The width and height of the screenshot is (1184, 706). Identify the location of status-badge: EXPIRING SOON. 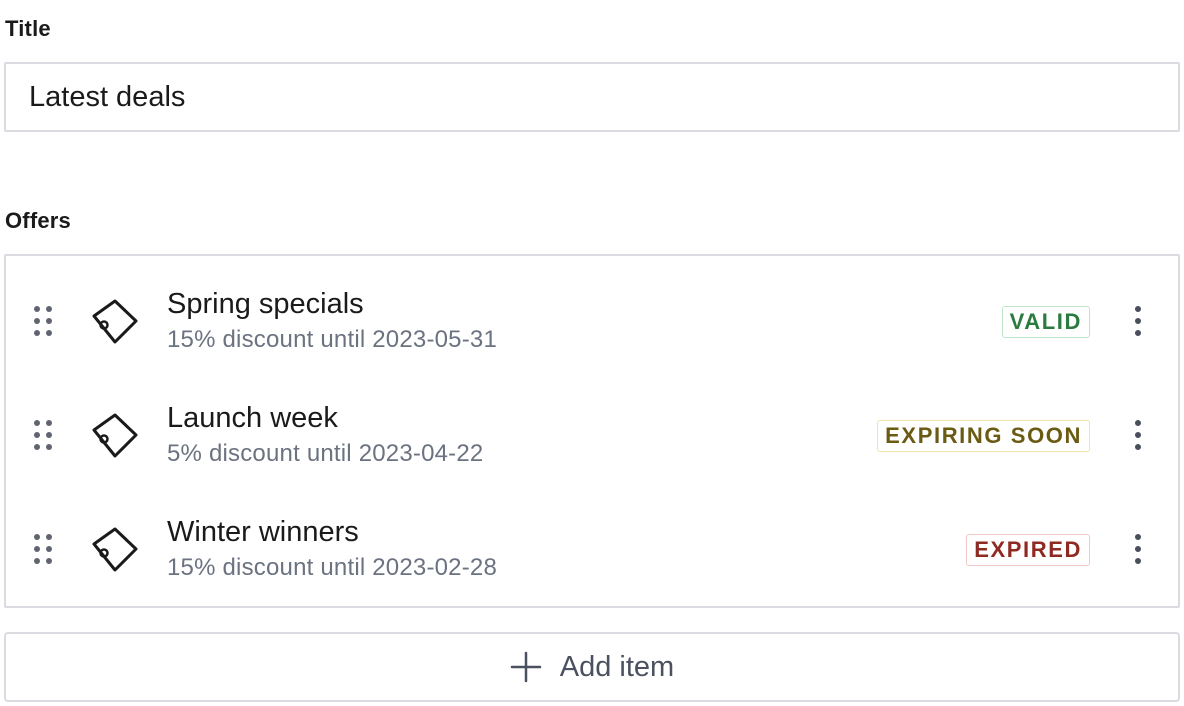
(983, 436).